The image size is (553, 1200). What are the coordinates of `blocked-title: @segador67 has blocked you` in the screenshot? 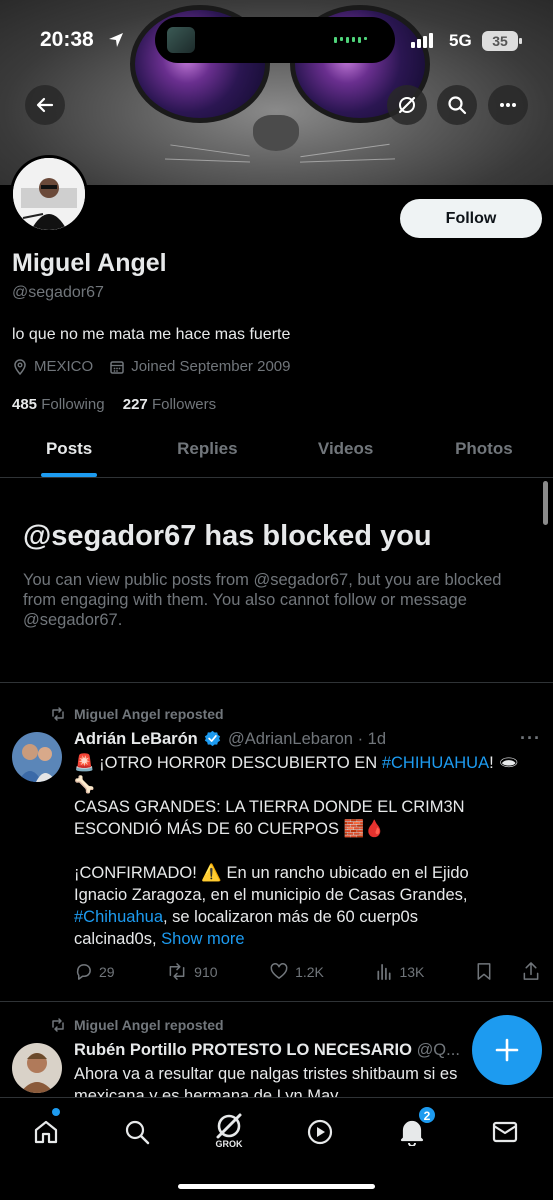 It's located at (227, 536).